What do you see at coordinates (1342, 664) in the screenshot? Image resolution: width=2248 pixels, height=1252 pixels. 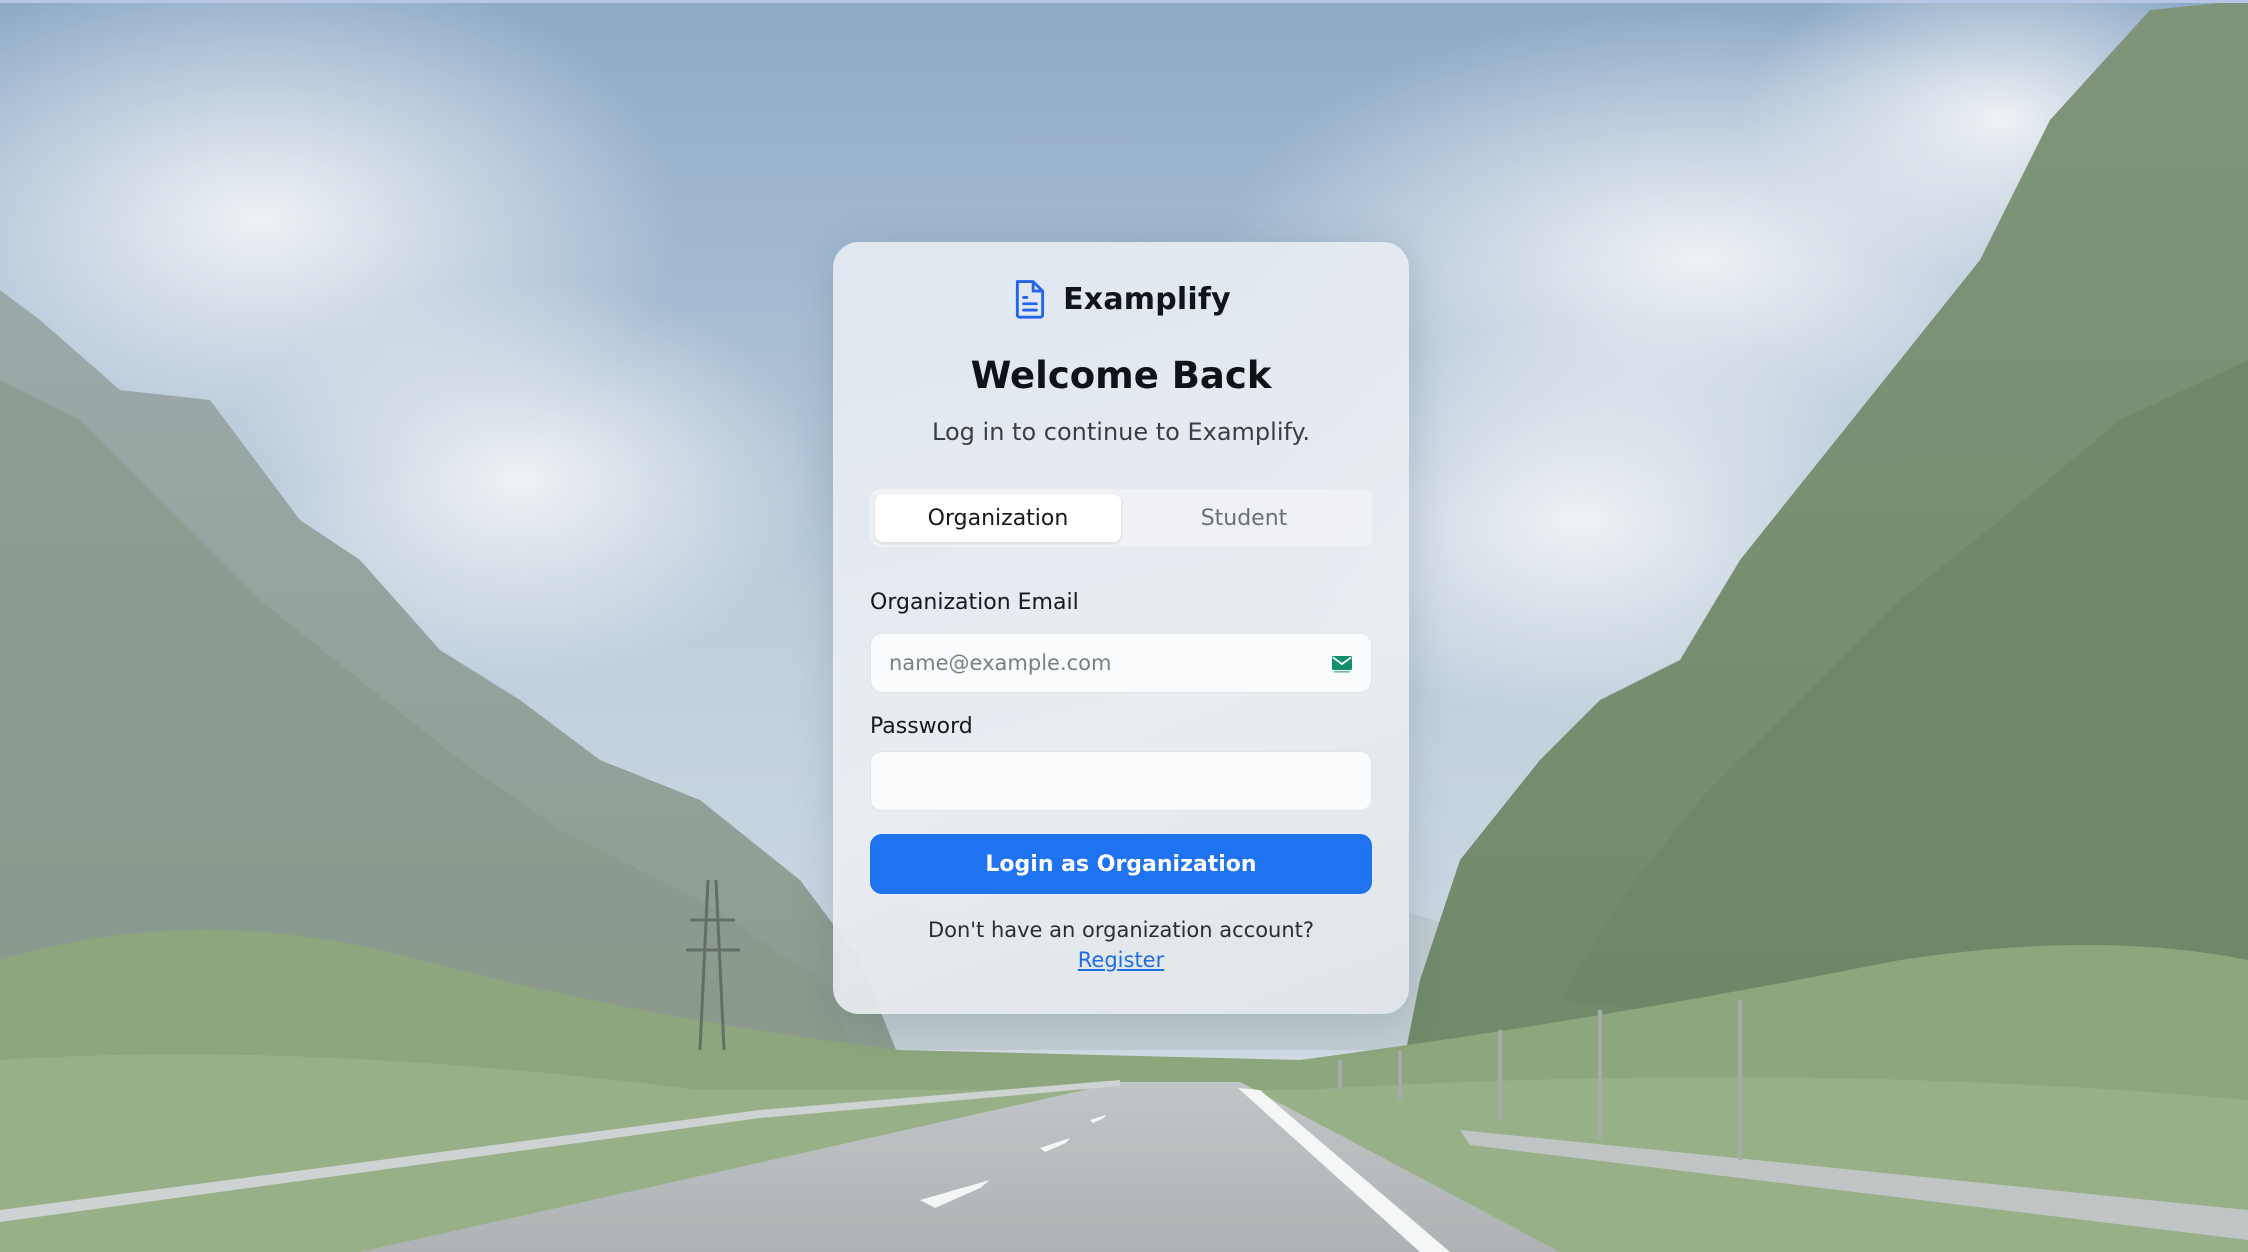 I see `mail-icon` at bounding box center [1342, 664].